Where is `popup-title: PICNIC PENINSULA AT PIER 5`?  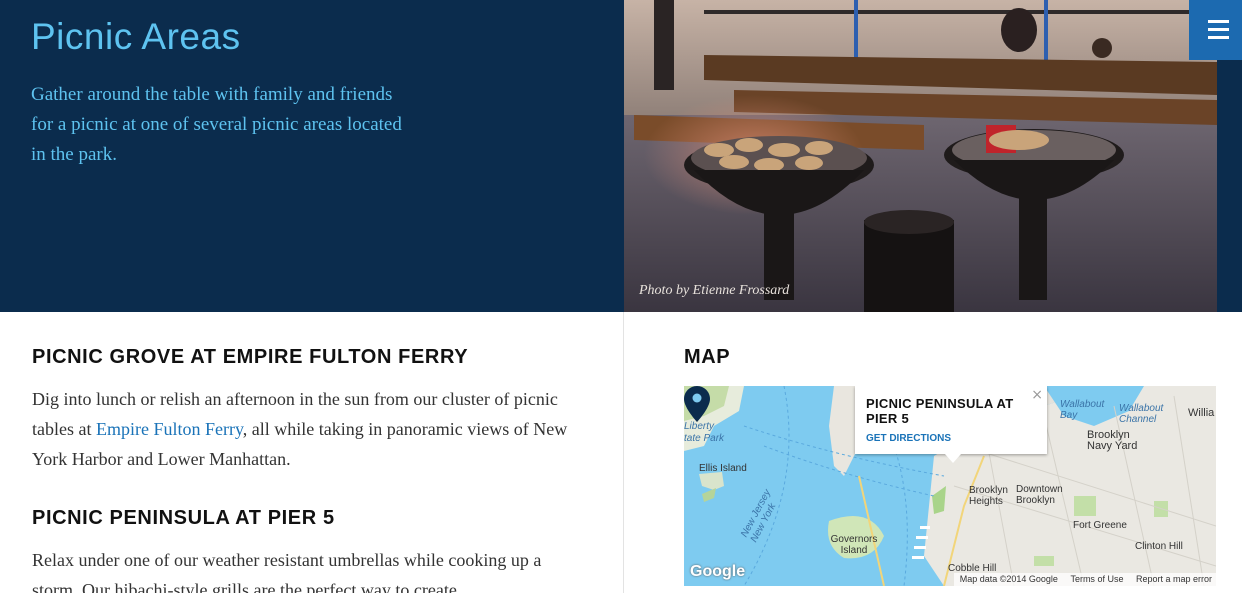 popup-title: PICNIC PENINSULA AT PIER 5 is located at coordinates (940, 411).